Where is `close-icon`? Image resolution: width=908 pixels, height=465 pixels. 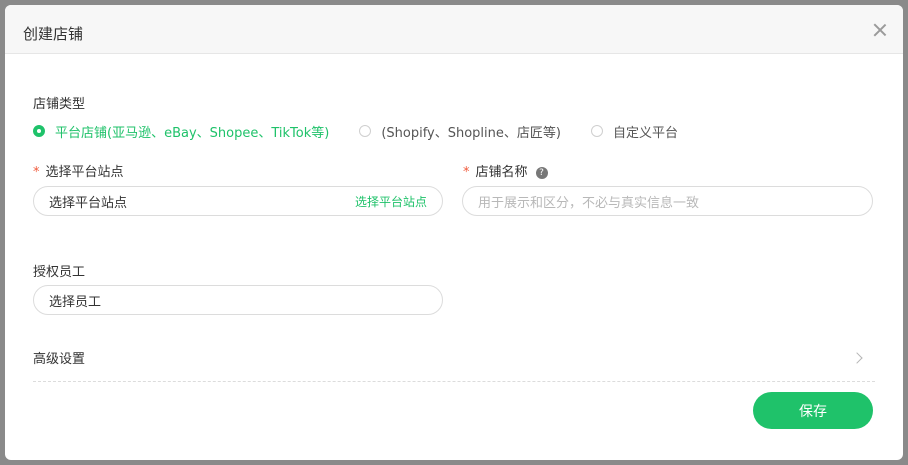 close-icon is located at coordinates (880, 30).